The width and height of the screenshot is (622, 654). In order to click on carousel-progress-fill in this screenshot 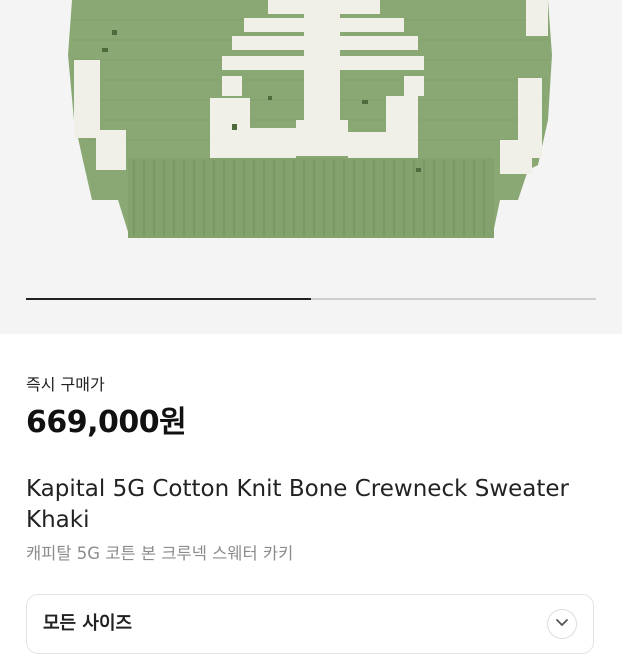, I will do `click(168, 299)`.